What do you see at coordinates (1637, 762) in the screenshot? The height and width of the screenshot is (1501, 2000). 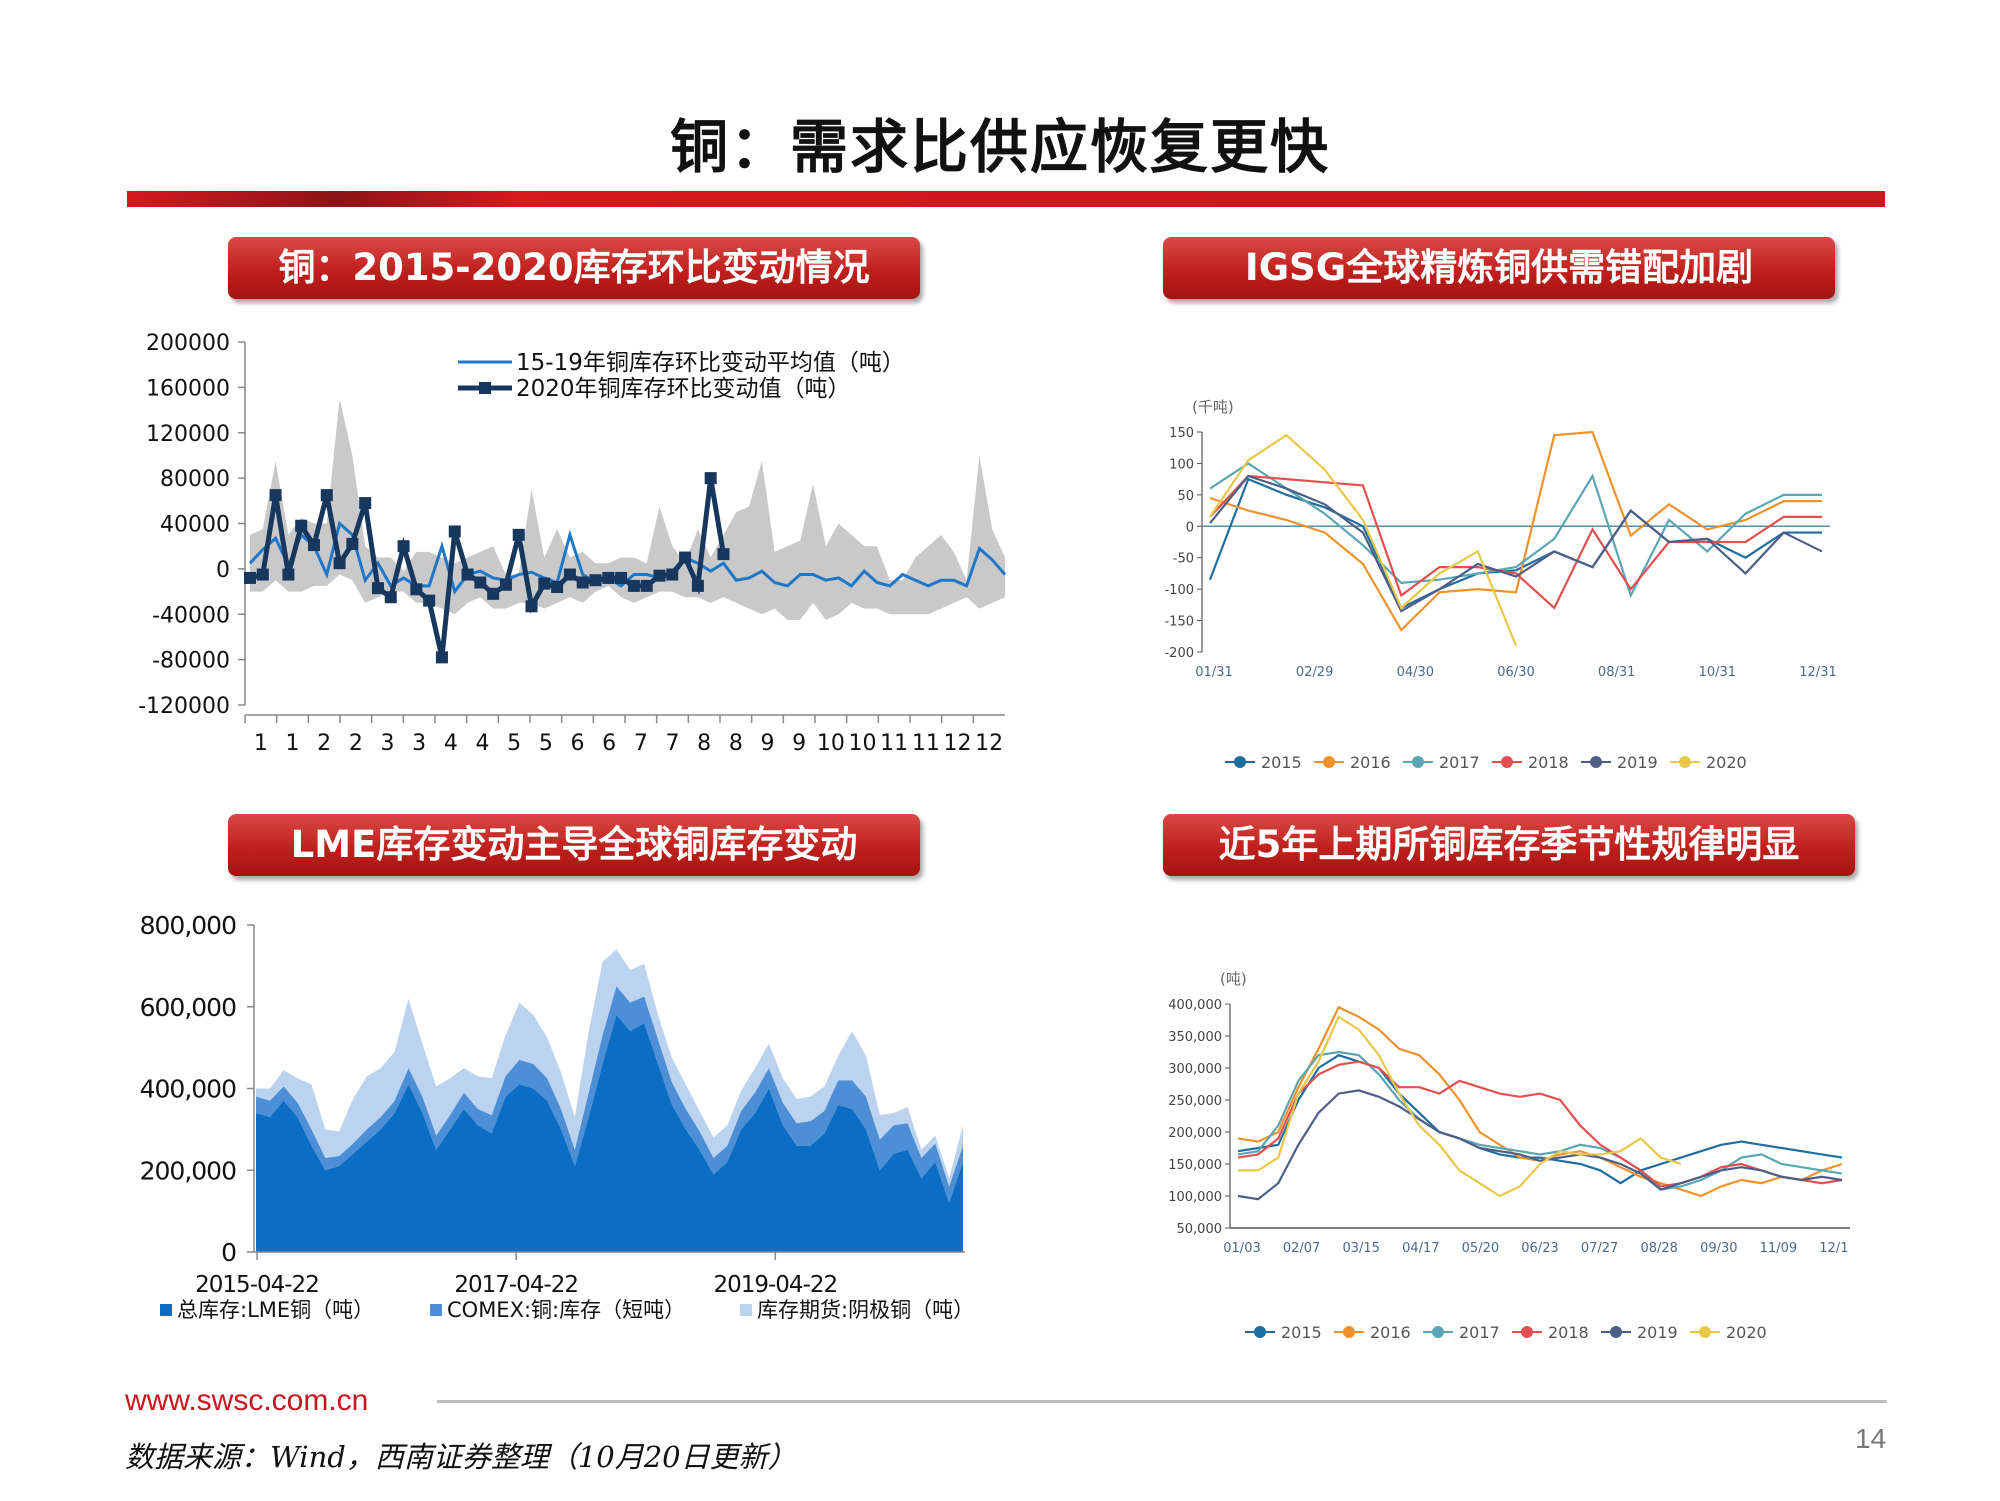 I see `legend-label: 2019` at bounding box center [1637, 762].